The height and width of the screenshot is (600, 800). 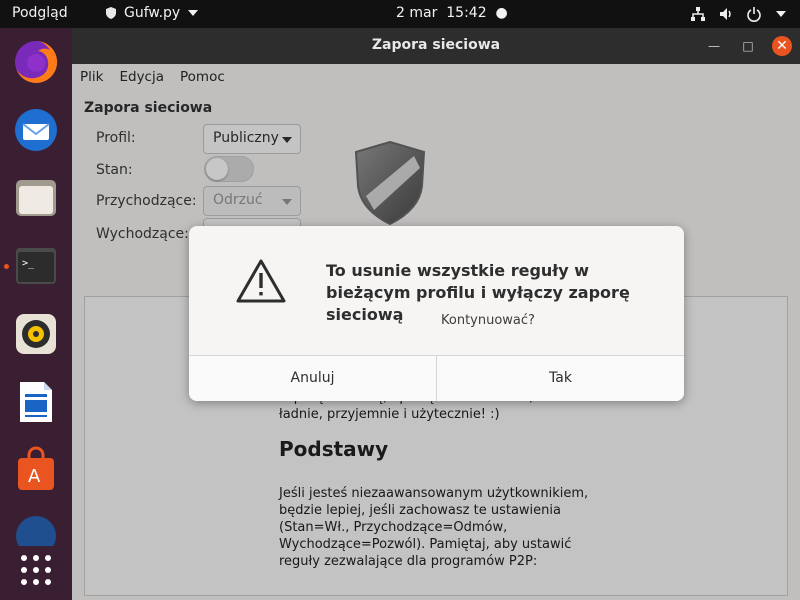 What do you see at coordinates (36, 402) in the screenshot?
I see `writer-icon` at bounding box center [36, 402].